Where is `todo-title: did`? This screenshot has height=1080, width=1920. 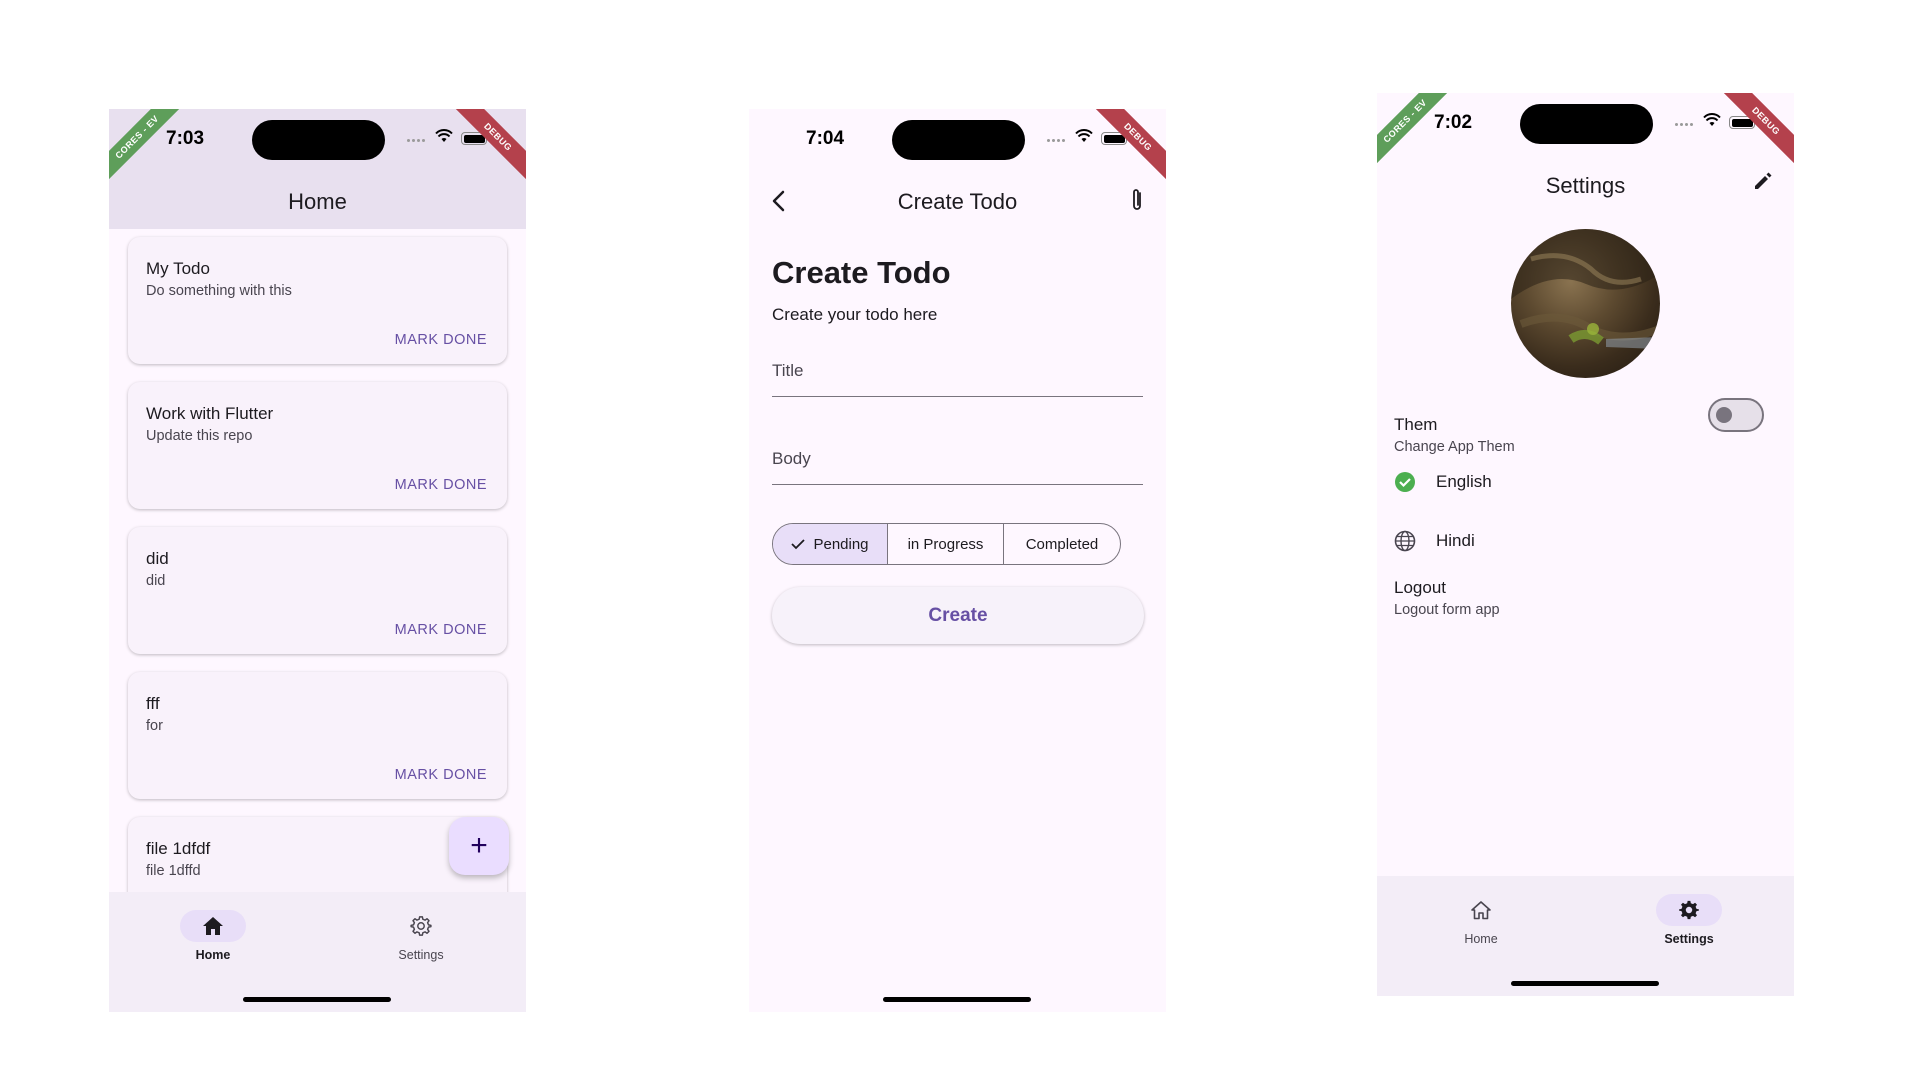 todo-title: did is located at coordinates (157, 558).